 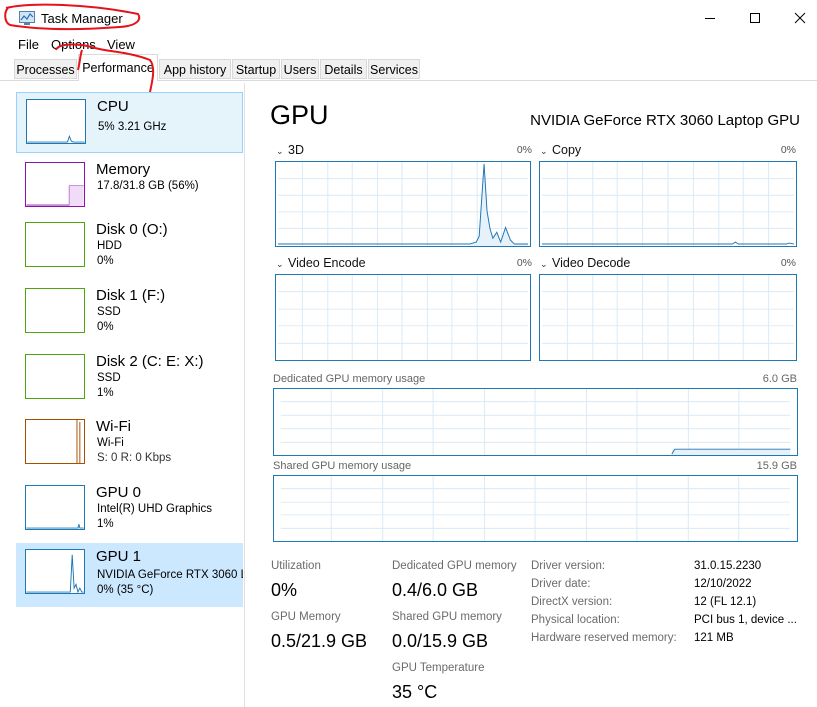 What do you see at coordinates (438, 668) in the screenshot?
I see `gpu-temperature-label: GPU Temperature` at bounding box center [438, 668].